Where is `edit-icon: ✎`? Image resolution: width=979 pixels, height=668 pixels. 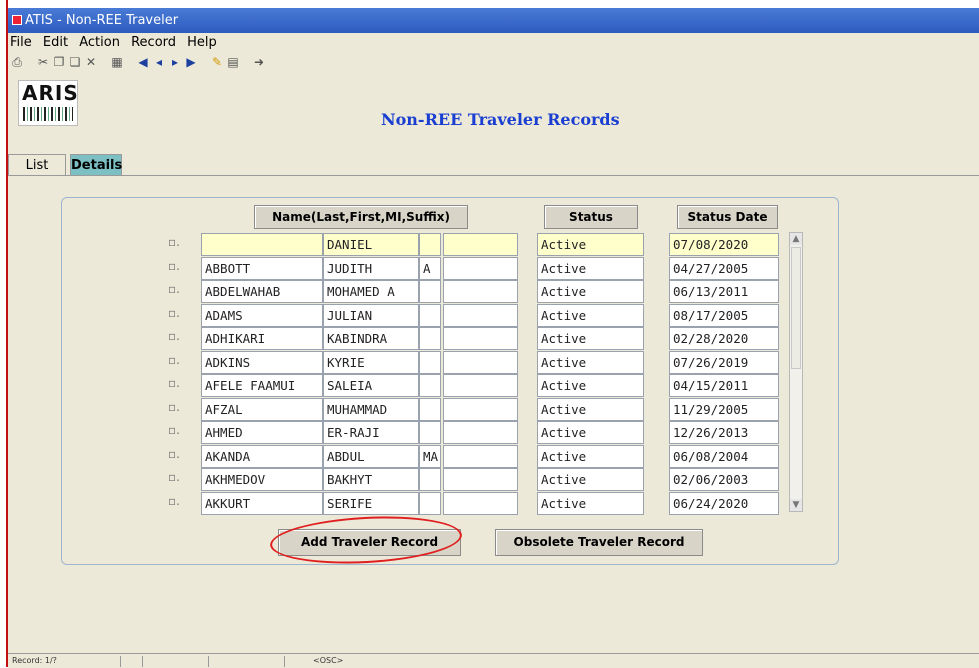 edit-icon: ✎ is located at coordinates (217, 62).